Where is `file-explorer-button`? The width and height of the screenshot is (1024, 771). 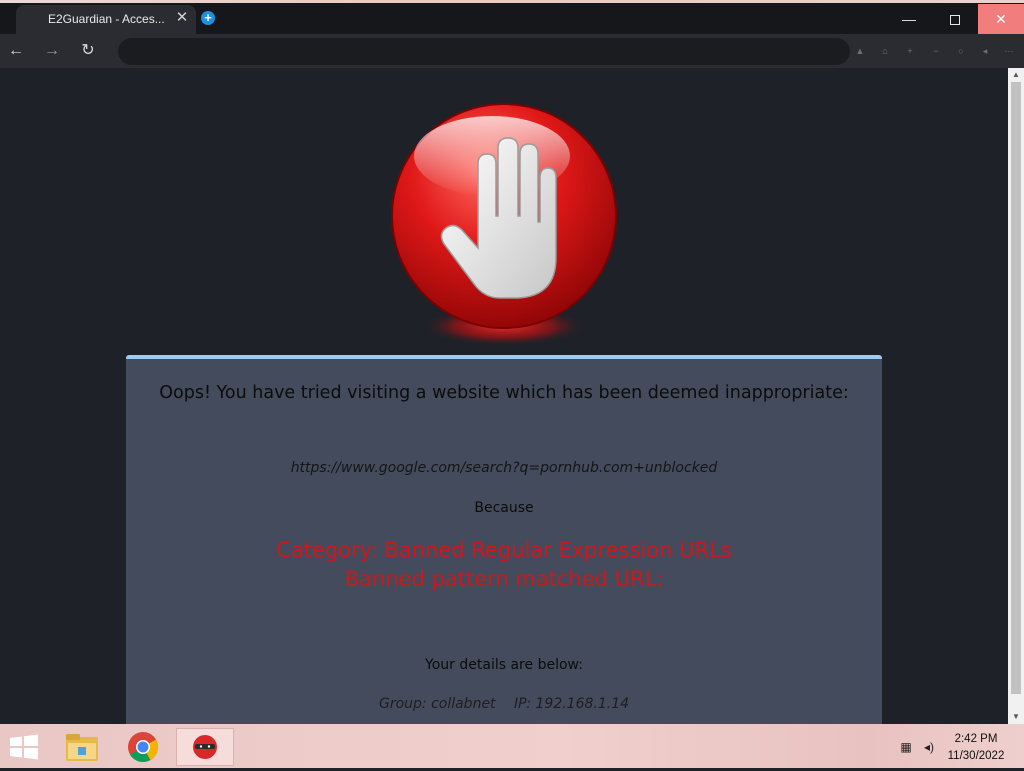 file-explorer-button is located at coordinates (82, 747).